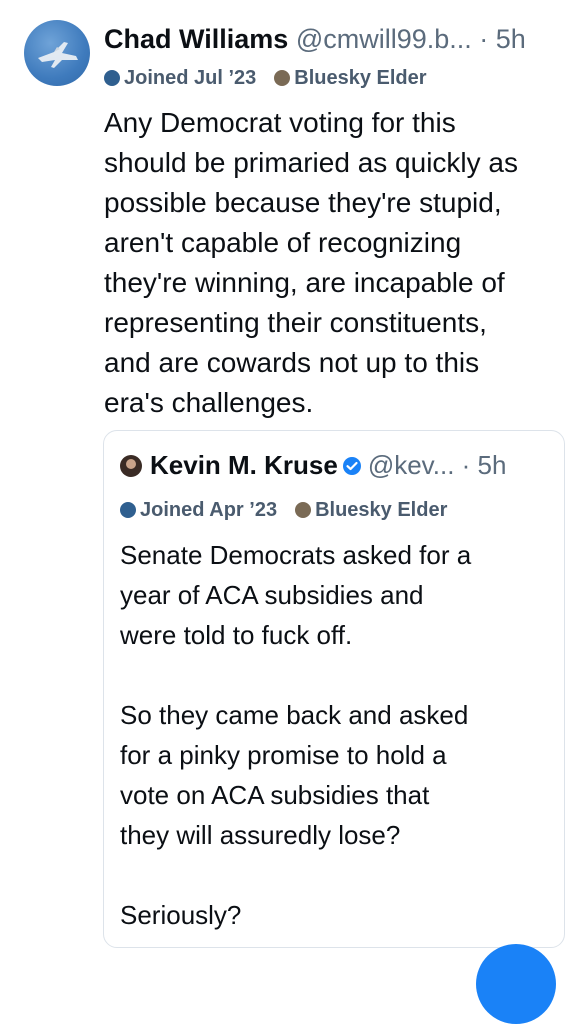  What do you see at coordinates (196, 39) in the screenshot?
I see `author-name: Chad Williams` at bounding box center [196, 39].